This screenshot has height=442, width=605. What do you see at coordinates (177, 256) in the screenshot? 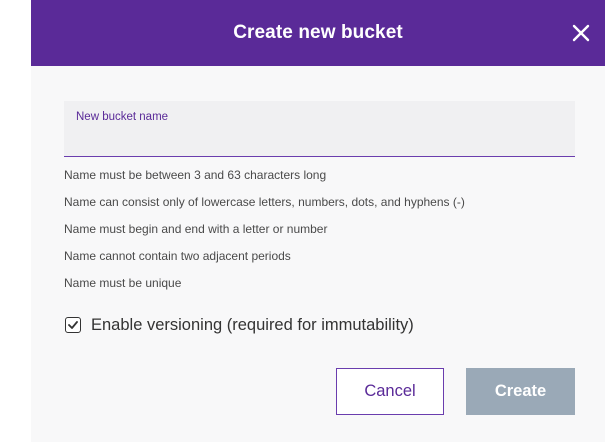
I see `name-rule: Name cannot contain two adjacent periods` at bounding box center [177, 256].